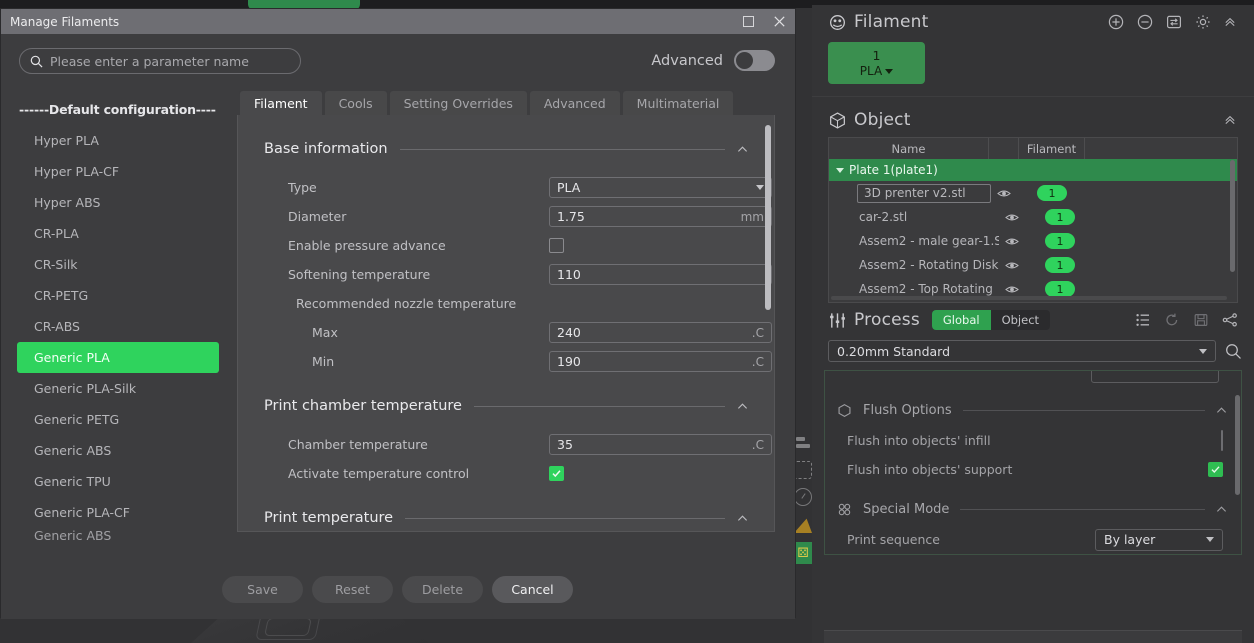  What do you see at coordinates (118, 357) in the screenshot?
I see `preset-item-generic-pla: Generic PLA` at bounding box center [118, 357].